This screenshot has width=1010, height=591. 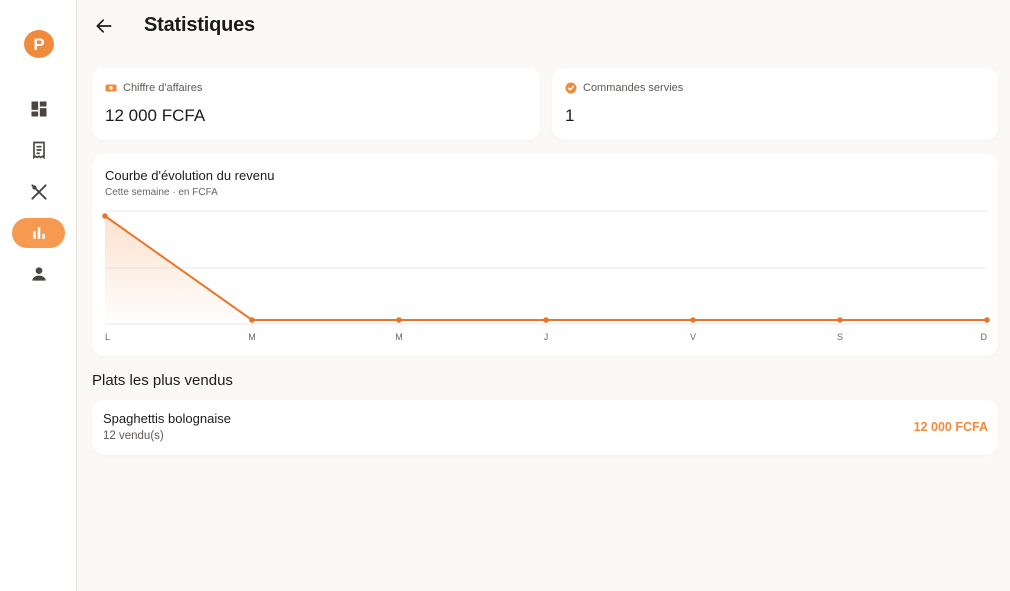 What do you see at coordinates (107, 337) in the screenshot?
I see `x-tick-label: L` at bounding box center [107, 337].